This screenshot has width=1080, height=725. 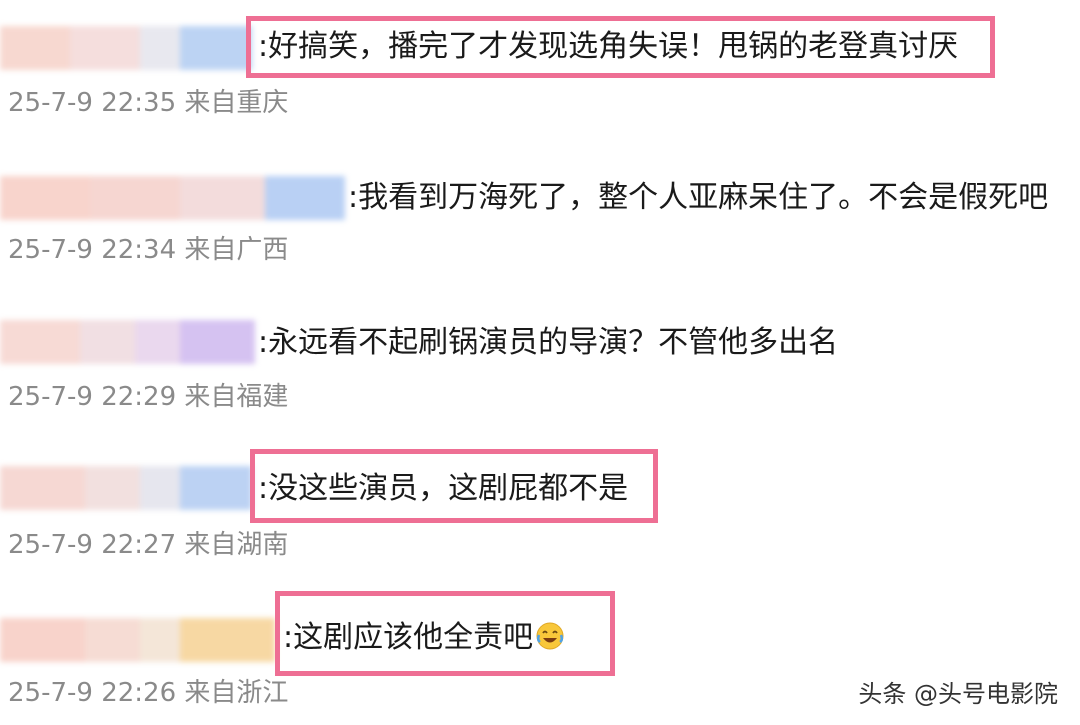 What do you see at coordinates (958, 694) in the screenshot?
I see `watermark: 头条 @头号电影院` at bounding box center [958, 694].